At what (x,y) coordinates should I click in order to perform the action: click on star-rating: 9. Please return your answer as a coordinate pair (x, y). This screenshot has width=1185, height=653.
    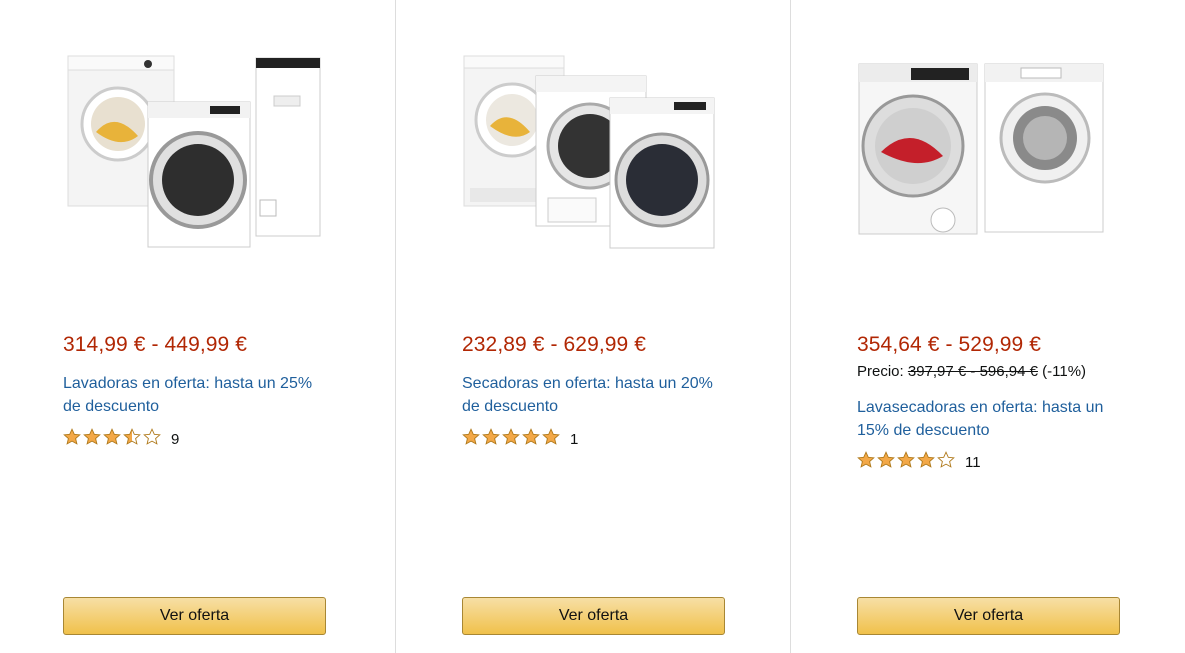
    Looking at the image, I should click on (121, 439).